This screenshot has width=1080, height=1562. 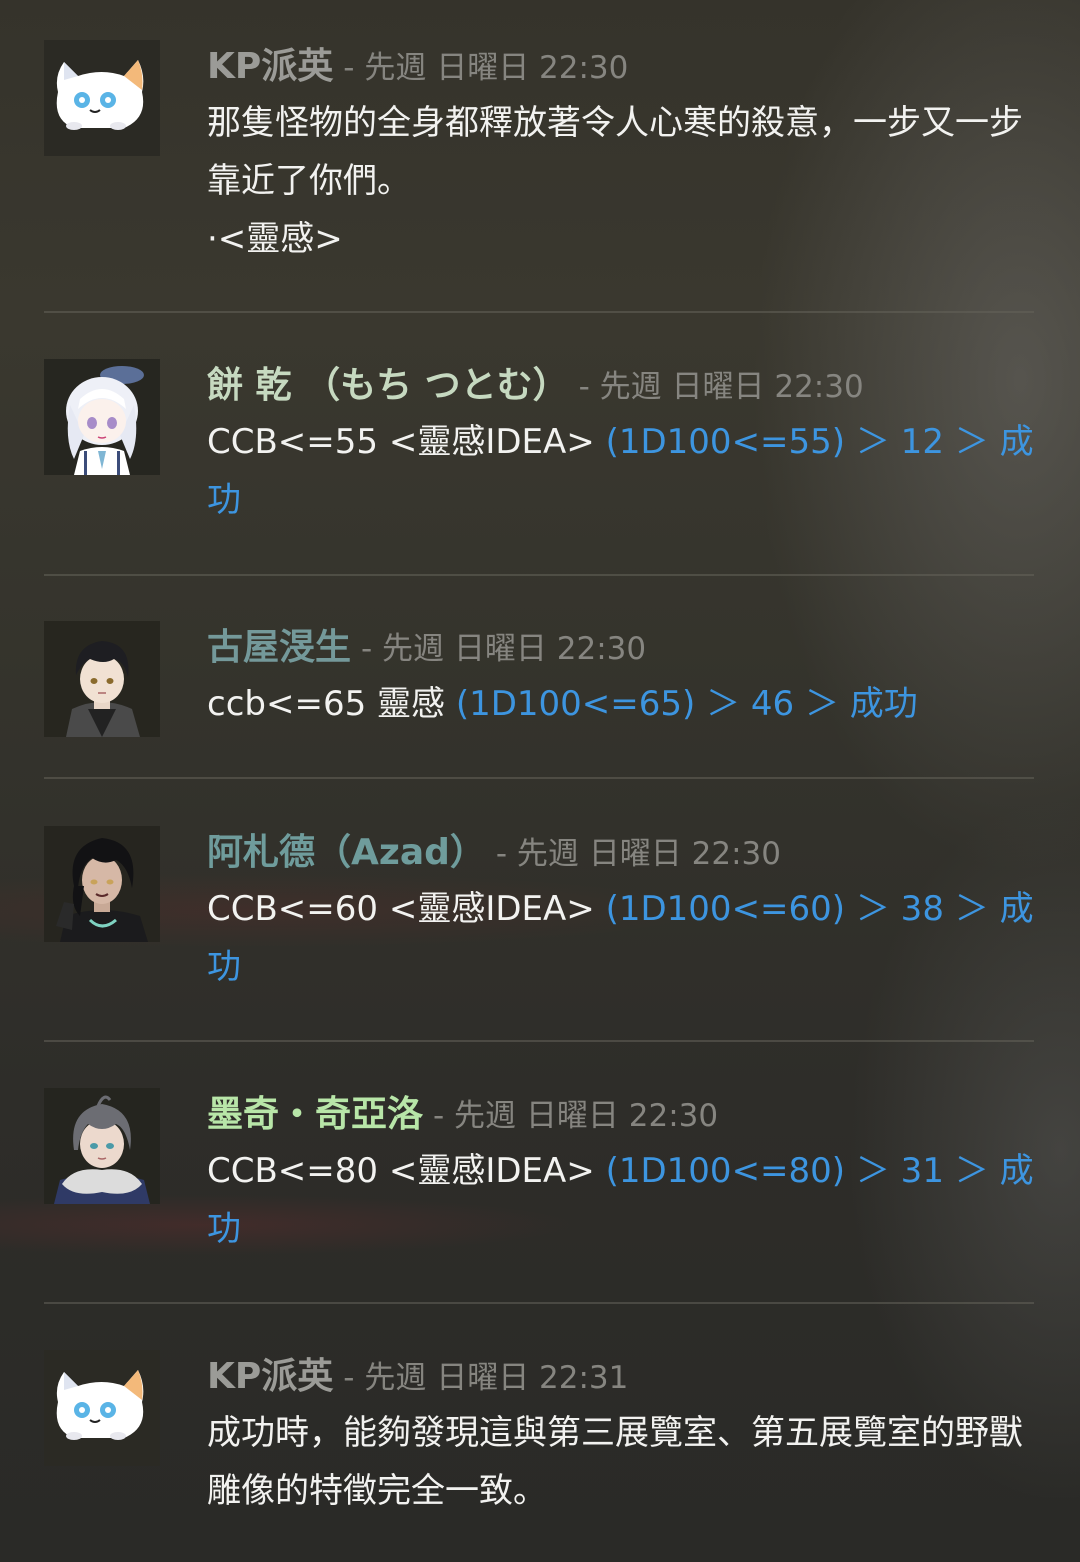 I want to click on message-header: 阿札德（Azad） - 先週 日曜日 22:30, so click(x=622, y=853).